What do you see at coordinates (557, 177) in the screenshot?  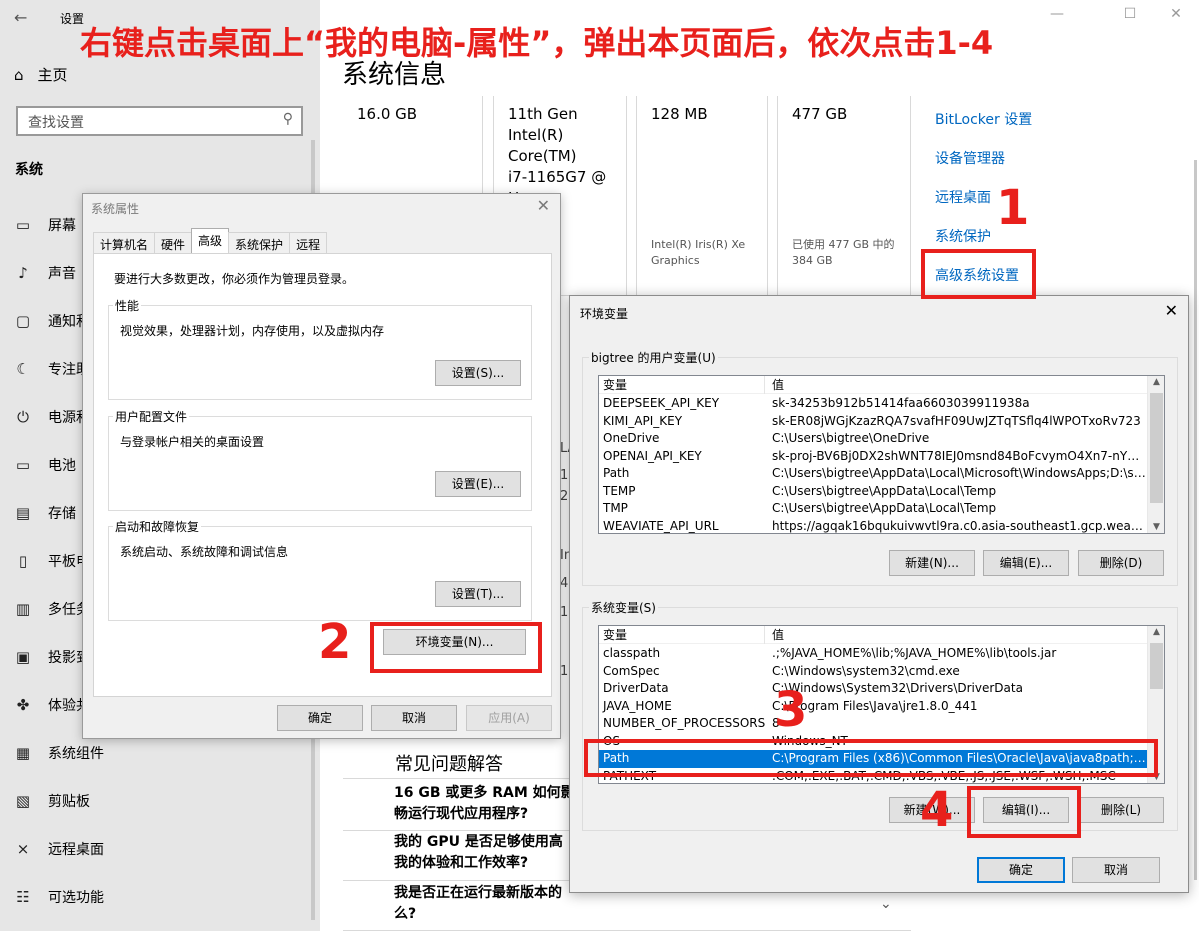 I see `cpu-line-4: i7-1165G7 @` at bounding box center [557, 177].